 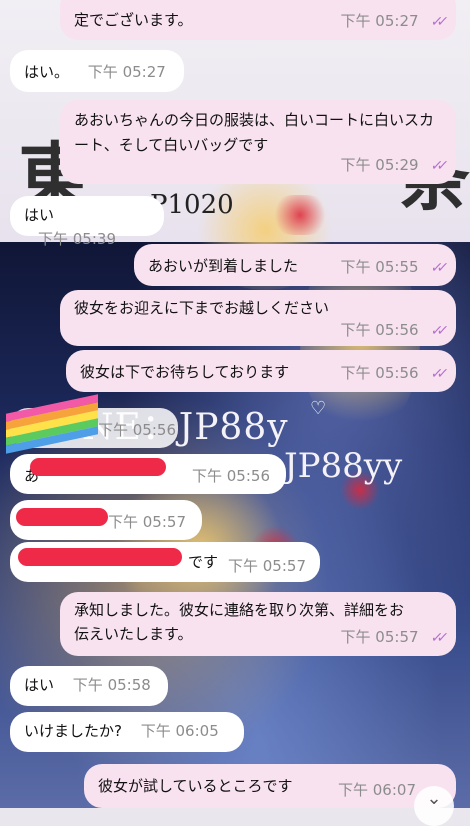 What do you see at coordinates (318, 408) in the screenshot?
I see `heart-icon: ♡` at bounding box center [318, 408].